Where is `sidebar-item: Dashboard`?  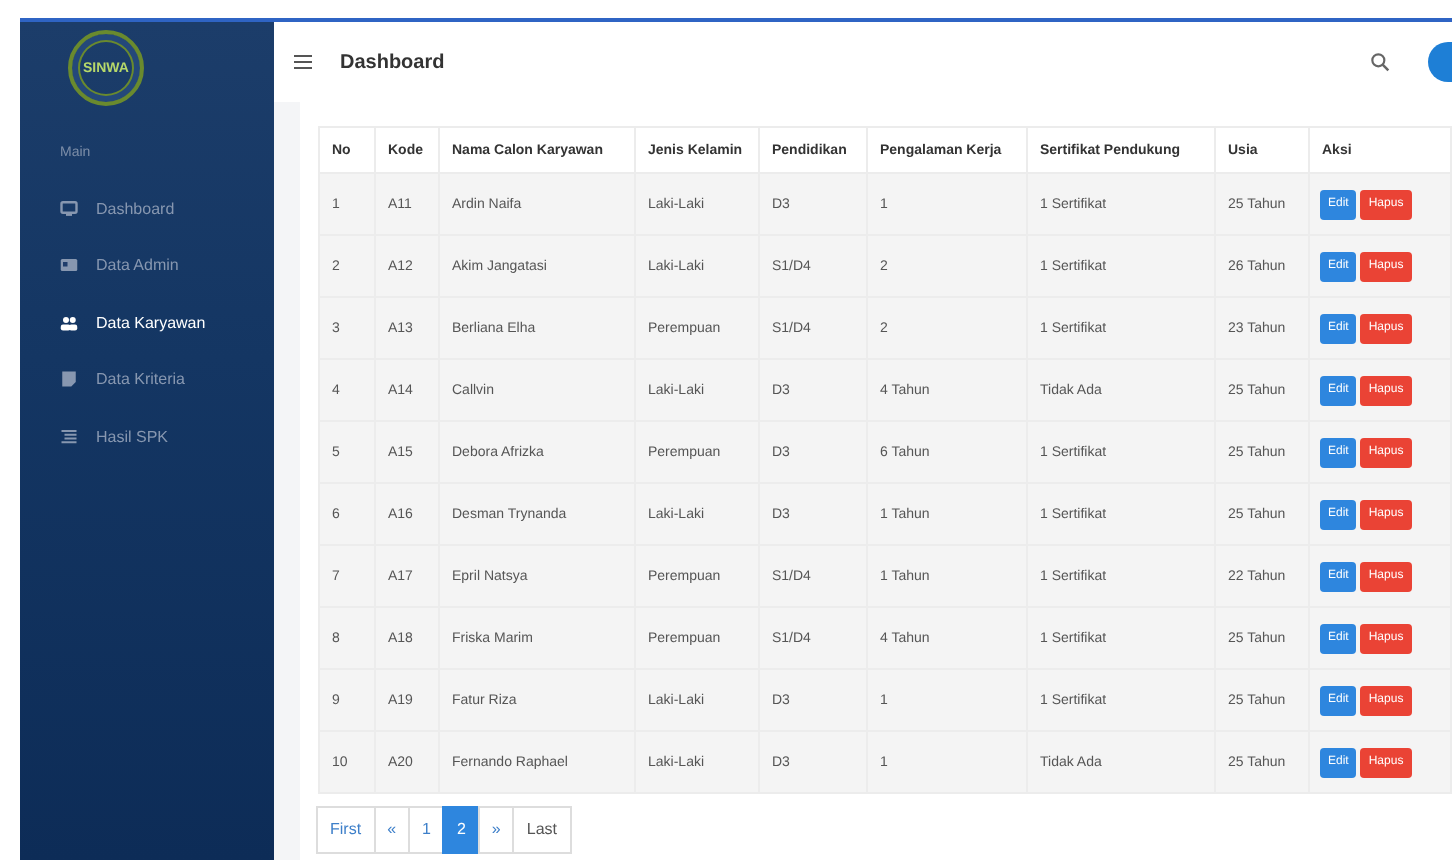 sidebar-item: Dashboard is located at coordinates (147, 208).